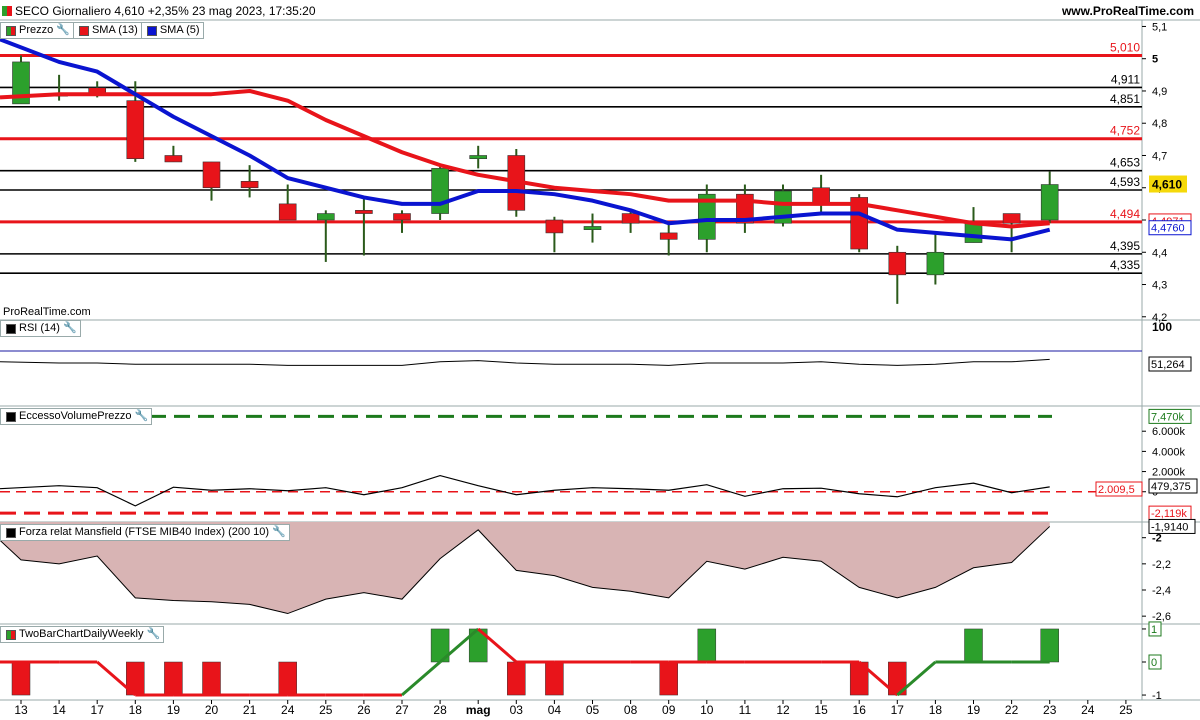  What do you see at coordinates (179, 30) in the screenshot?
I see `legend-sma5: SMA (5)` at bounding box center [179, 30].